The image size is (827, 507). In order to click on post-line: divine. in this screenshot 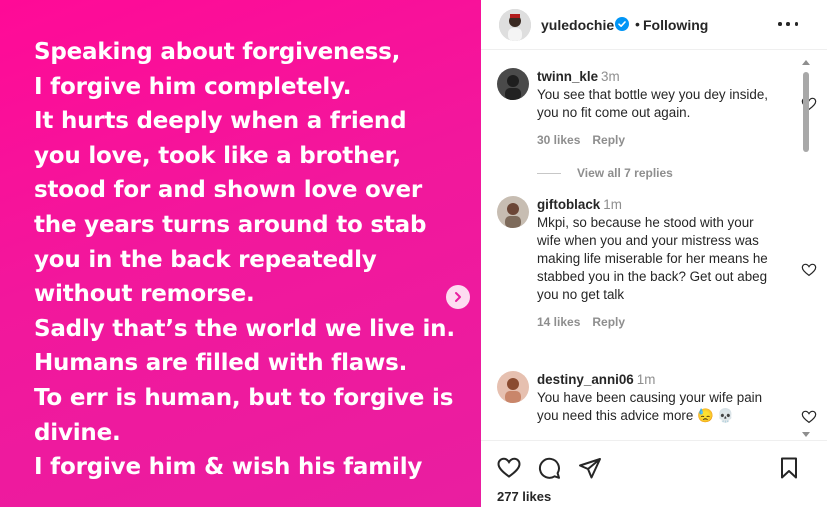, I will do `click(77, 432)`.